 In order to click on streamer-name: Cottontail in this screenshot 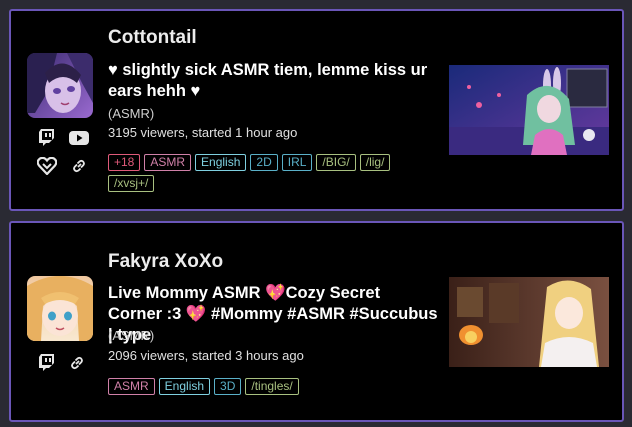, I will do `click(152, 38)`.